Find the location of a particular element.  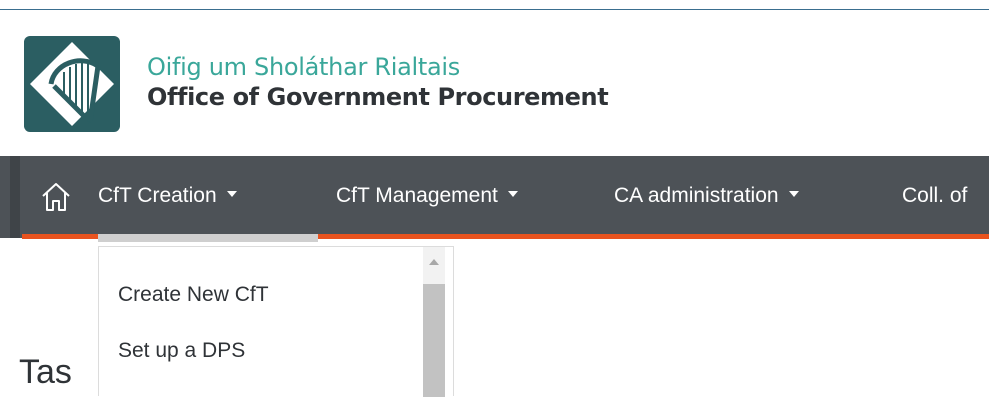

dropdown-scrollbar is located at coordinates (434, 322).